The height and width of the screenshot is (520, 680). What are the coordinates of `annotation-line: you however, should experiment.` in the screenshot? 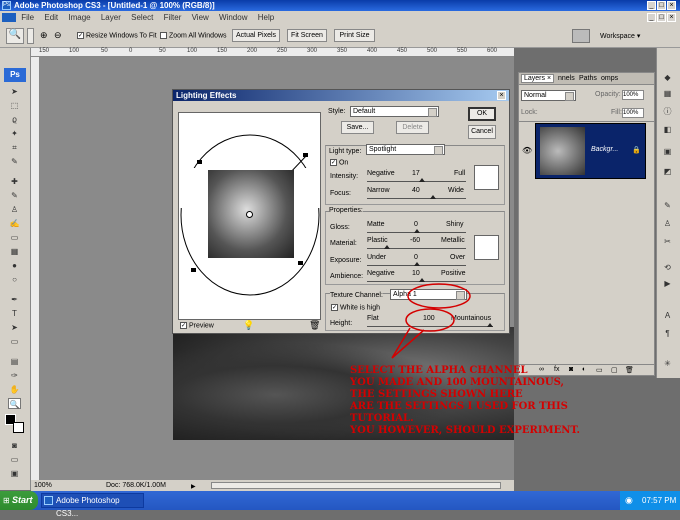 It's located at (465, 430).